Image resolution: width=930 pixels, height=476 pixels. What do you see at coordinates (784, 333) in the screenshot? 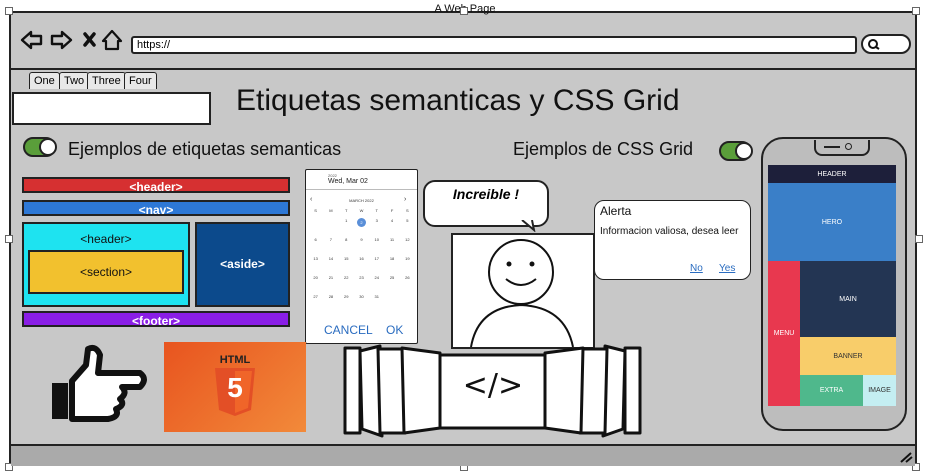
I see `grid-menu: MENU` at bounding box center [784, 333].